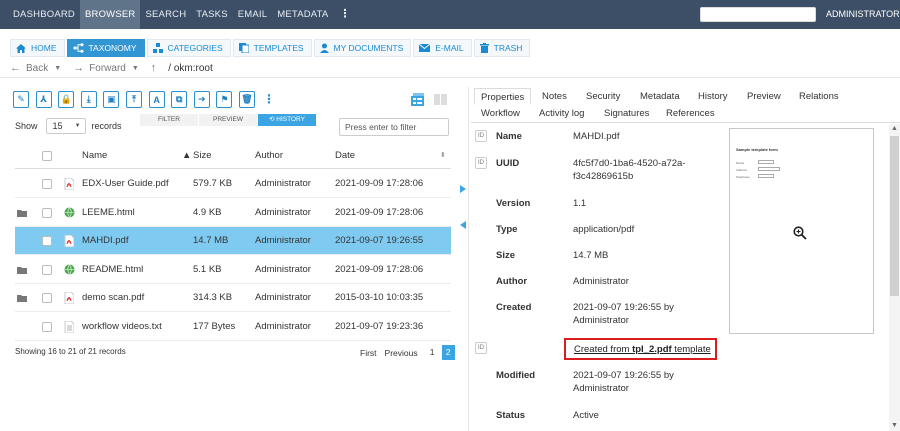 Image resolution: width=900 pixels, height=431 pixels. Describe the element at coordinates (190, 68) in the screenshot. I see `path-breadcrumb: / okm:root` at that location.